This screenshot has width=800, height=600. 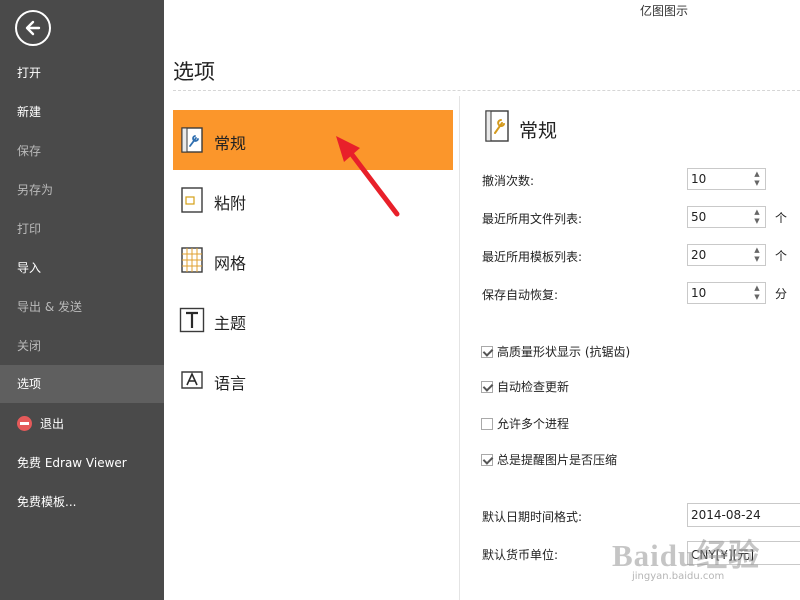 What do you see at coordinates (82, 151) in the screenshot?
I see `sidebar-item-save: 保存` at bounding box center [82, 151].